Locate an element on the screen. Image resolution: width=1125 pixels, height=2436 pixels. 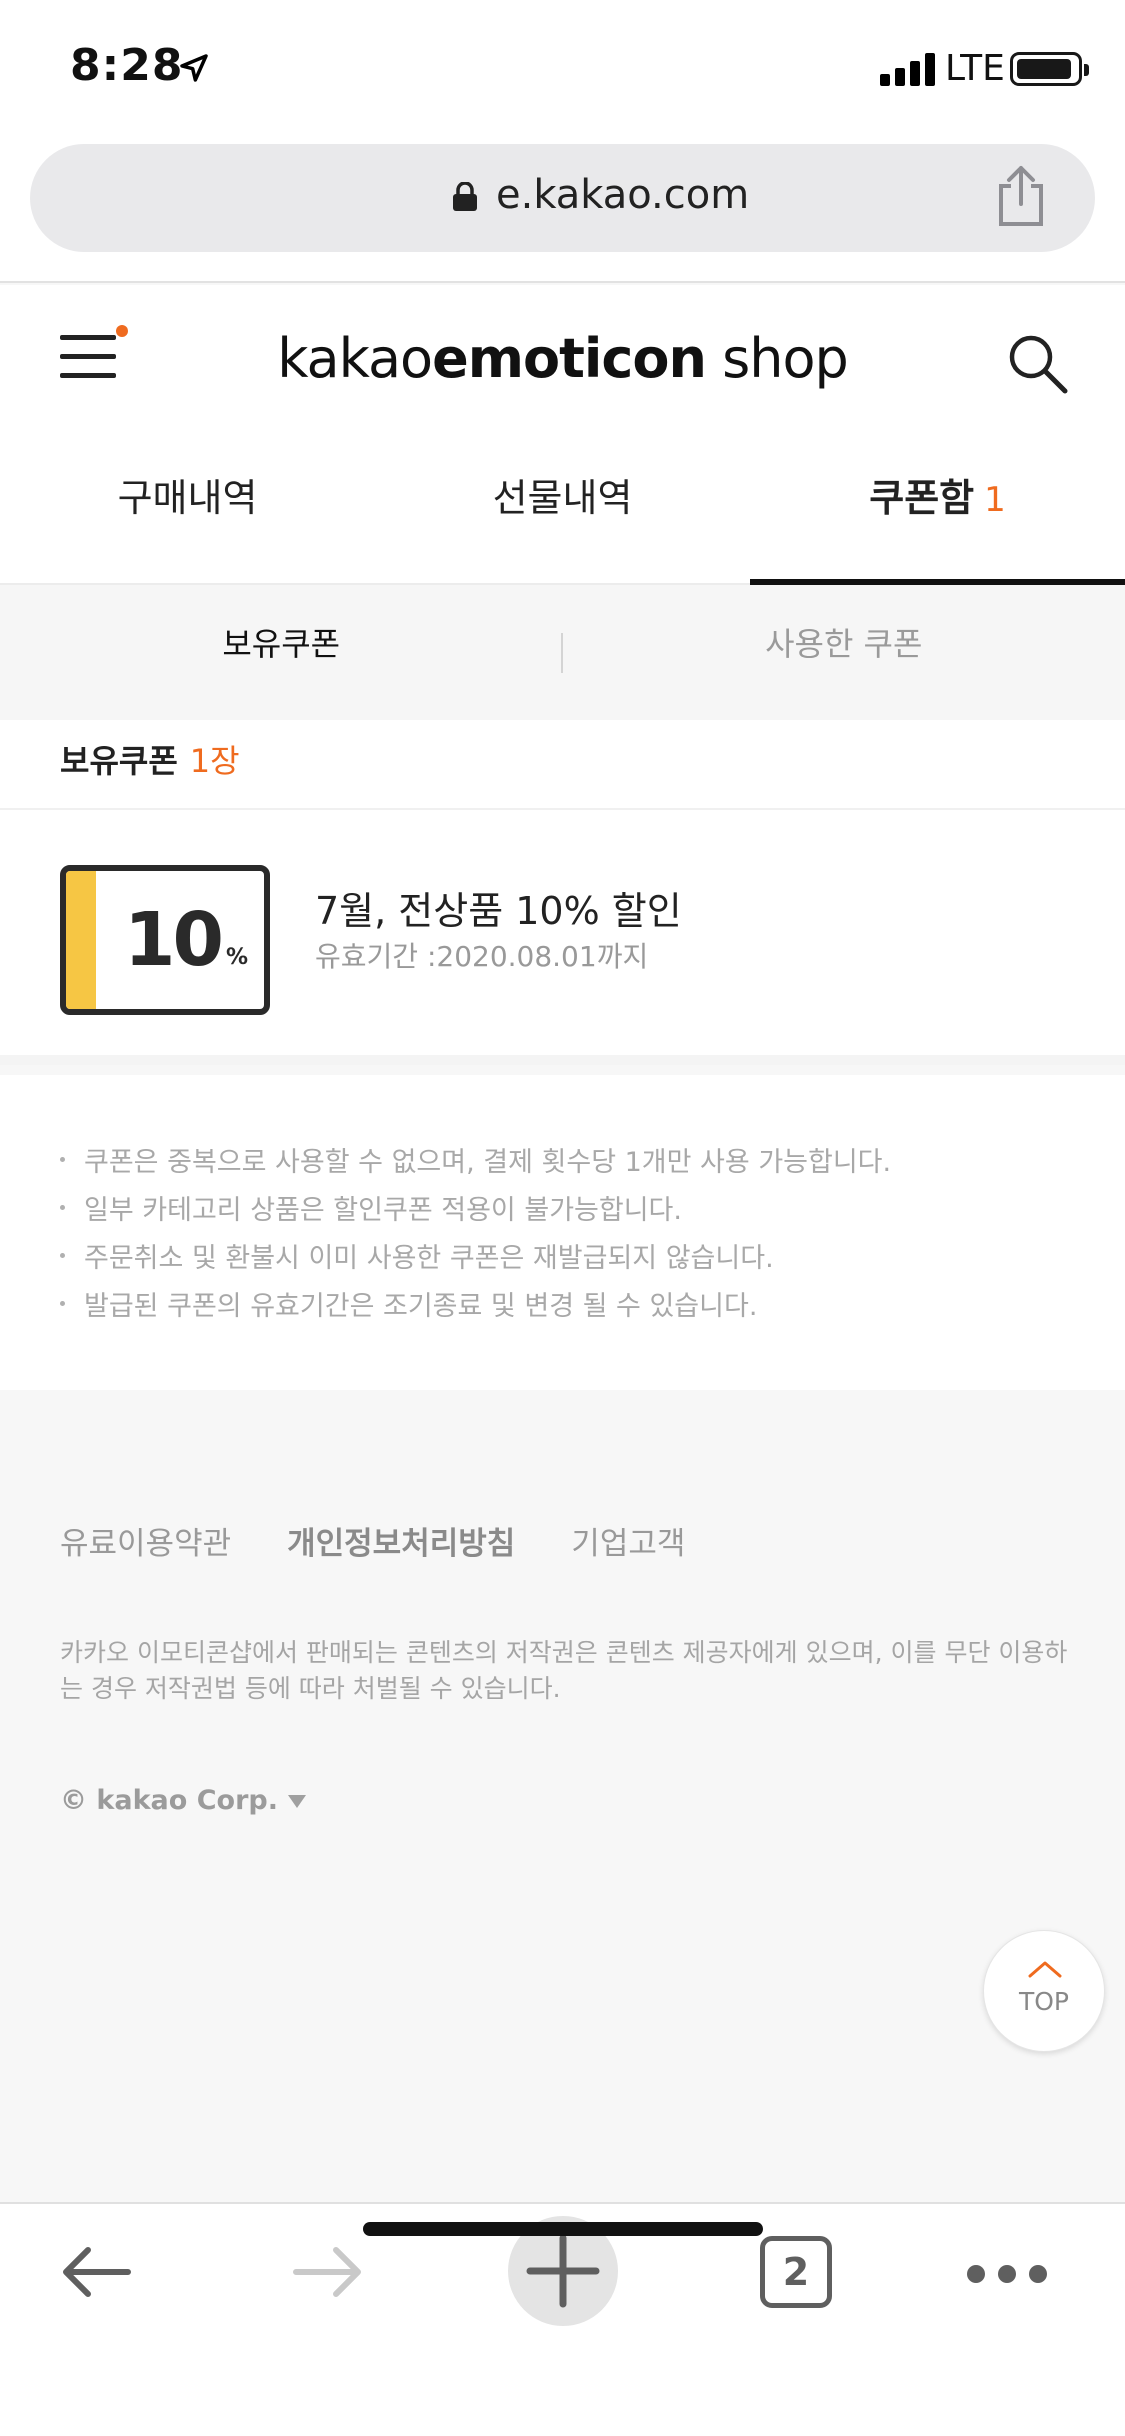
notice-item: 쿠폰은 중복으로 사용할 수 없으며, 결제 횟수당 1개만 사용 가능합니다. is located at coordinates (592, 1164).